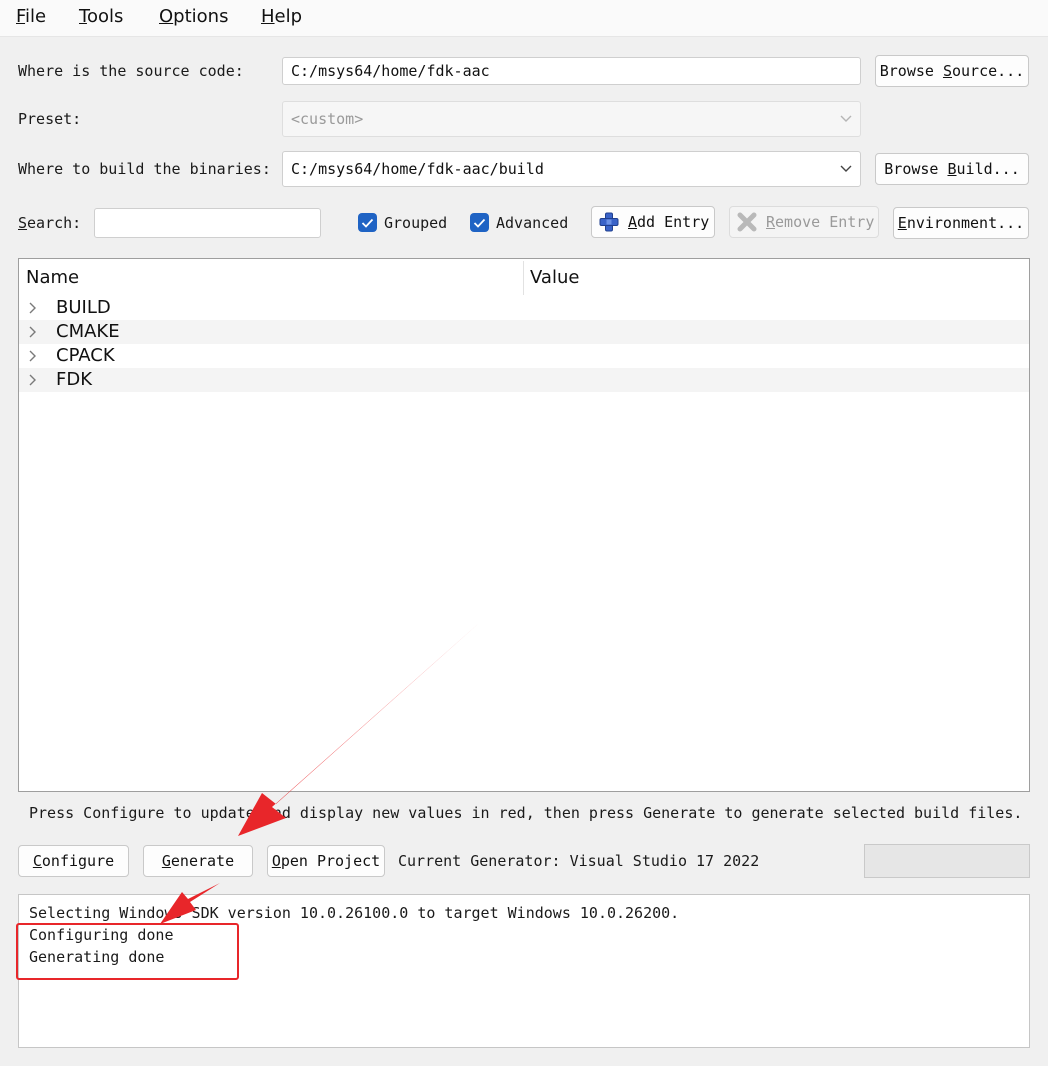  What do you see at coordinates (916, 169) in the screenshot?
I see `browse-build-pre: Browse` at bounding box center [916, 169].